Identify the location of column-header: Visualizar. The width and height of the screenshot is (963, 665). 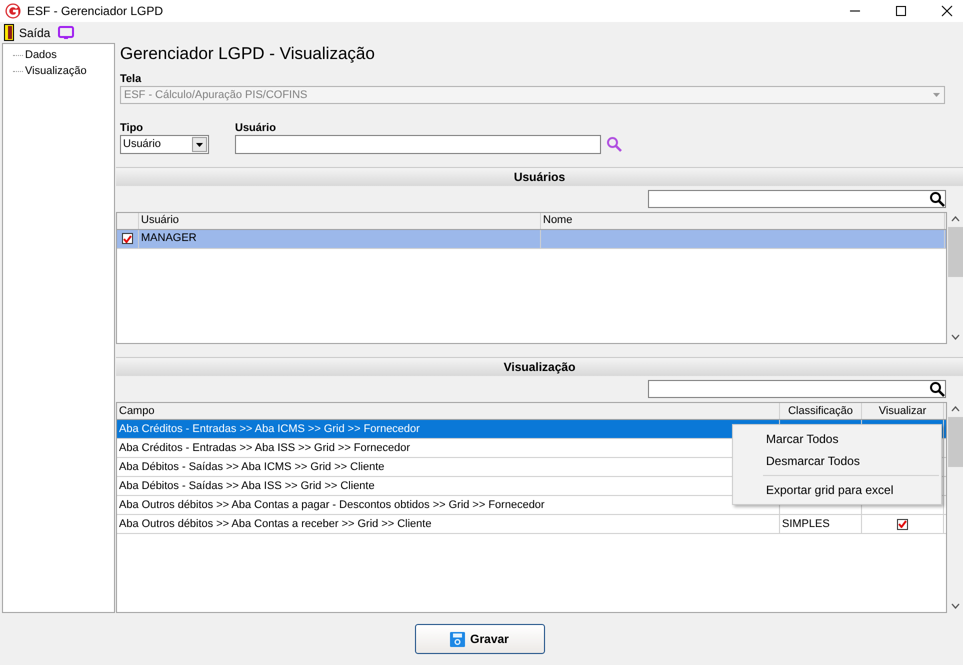
(903, 411).